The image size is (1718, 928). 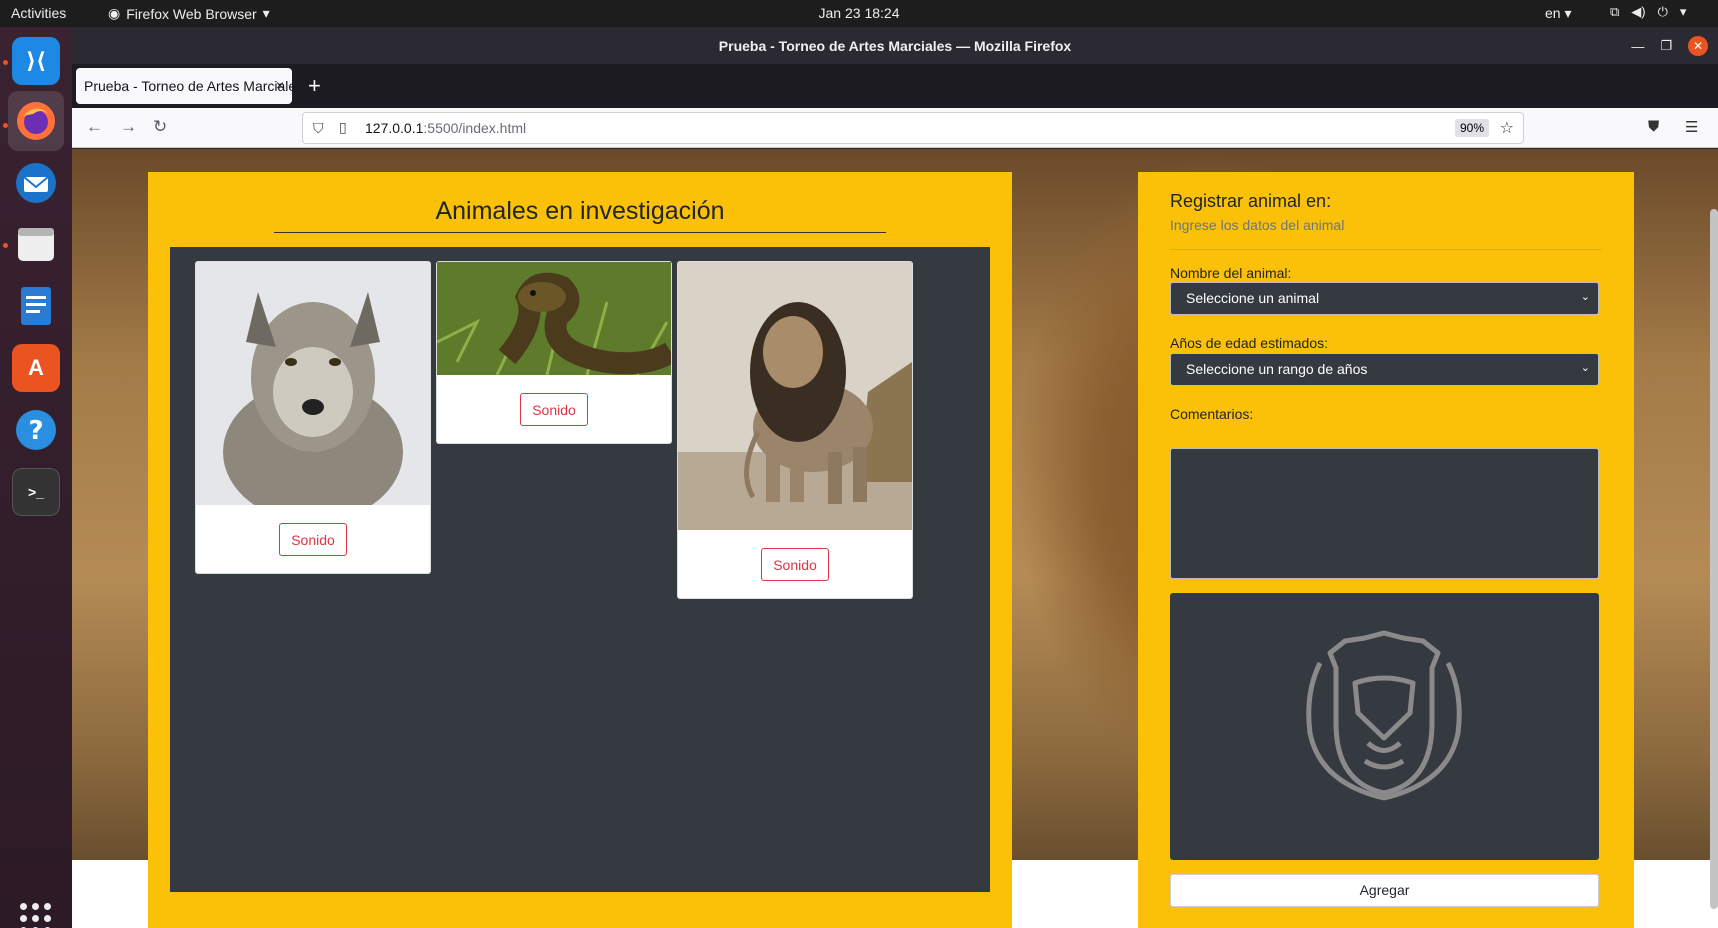 What do you see at coordinates (35, 915) in the screenshot?
I see `show-apps-icon` at bounding box center [35, 915].